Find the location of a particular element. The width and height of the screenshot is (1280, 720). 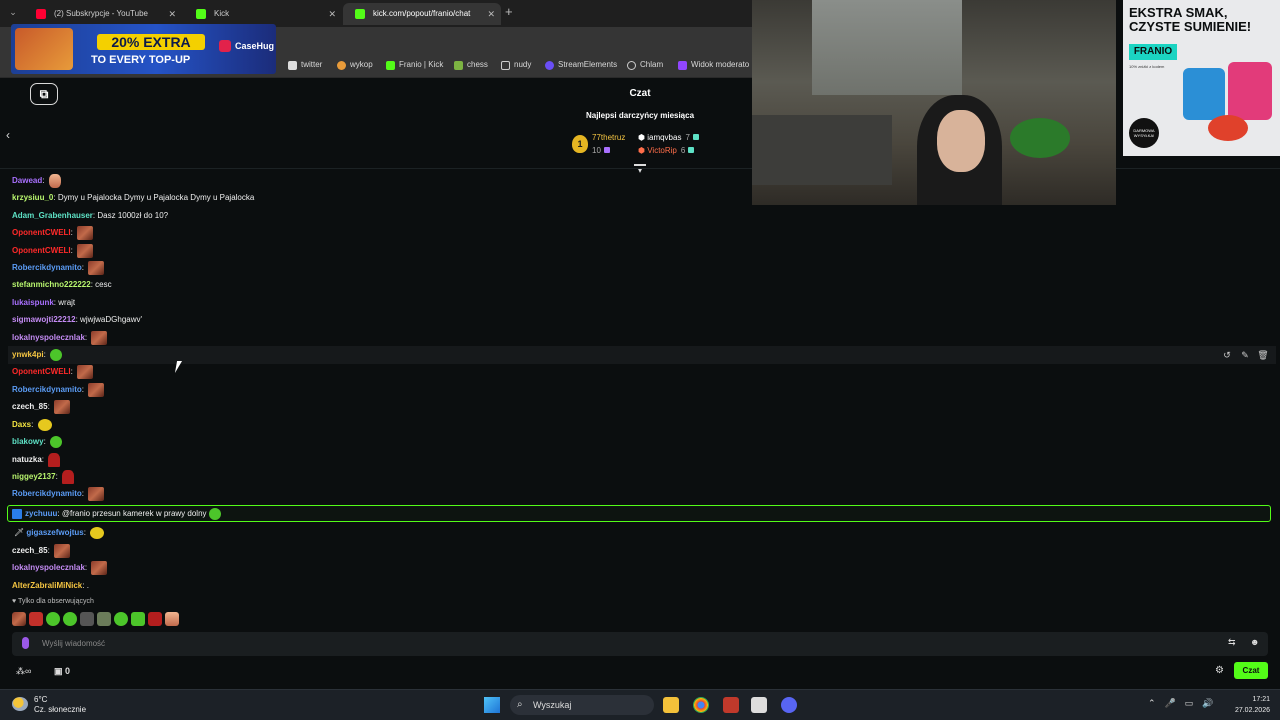

chevron-left-icon: ‹ is located at coordinates (8, 135).